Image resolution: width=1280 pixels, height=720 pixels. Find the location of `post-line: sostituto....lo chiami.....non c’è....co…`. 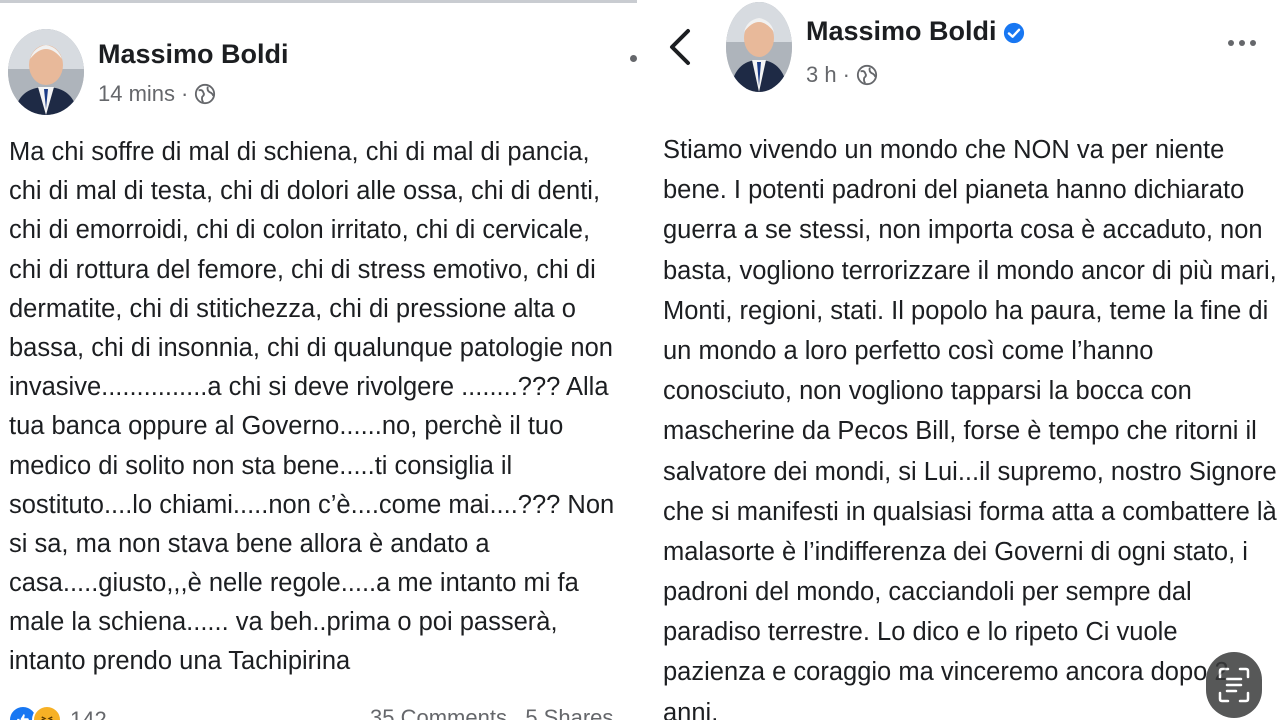

post-line: sostituto....lo chiami.....non c’è....co… is located at coordinates (312, 504).